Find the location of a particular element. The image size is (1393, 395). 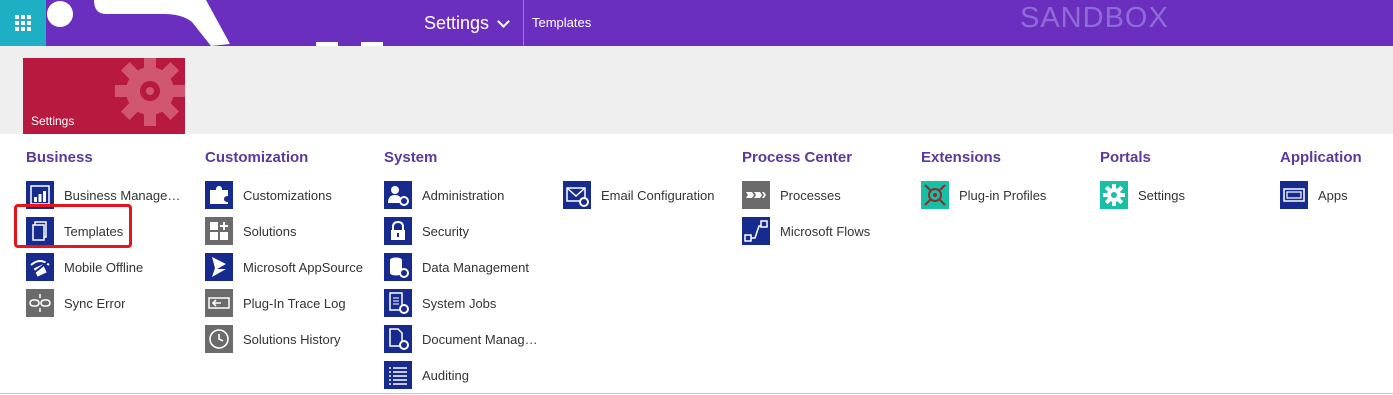

menu-item-label: Plug-in Profiles is located at coordinates (1003, 195).